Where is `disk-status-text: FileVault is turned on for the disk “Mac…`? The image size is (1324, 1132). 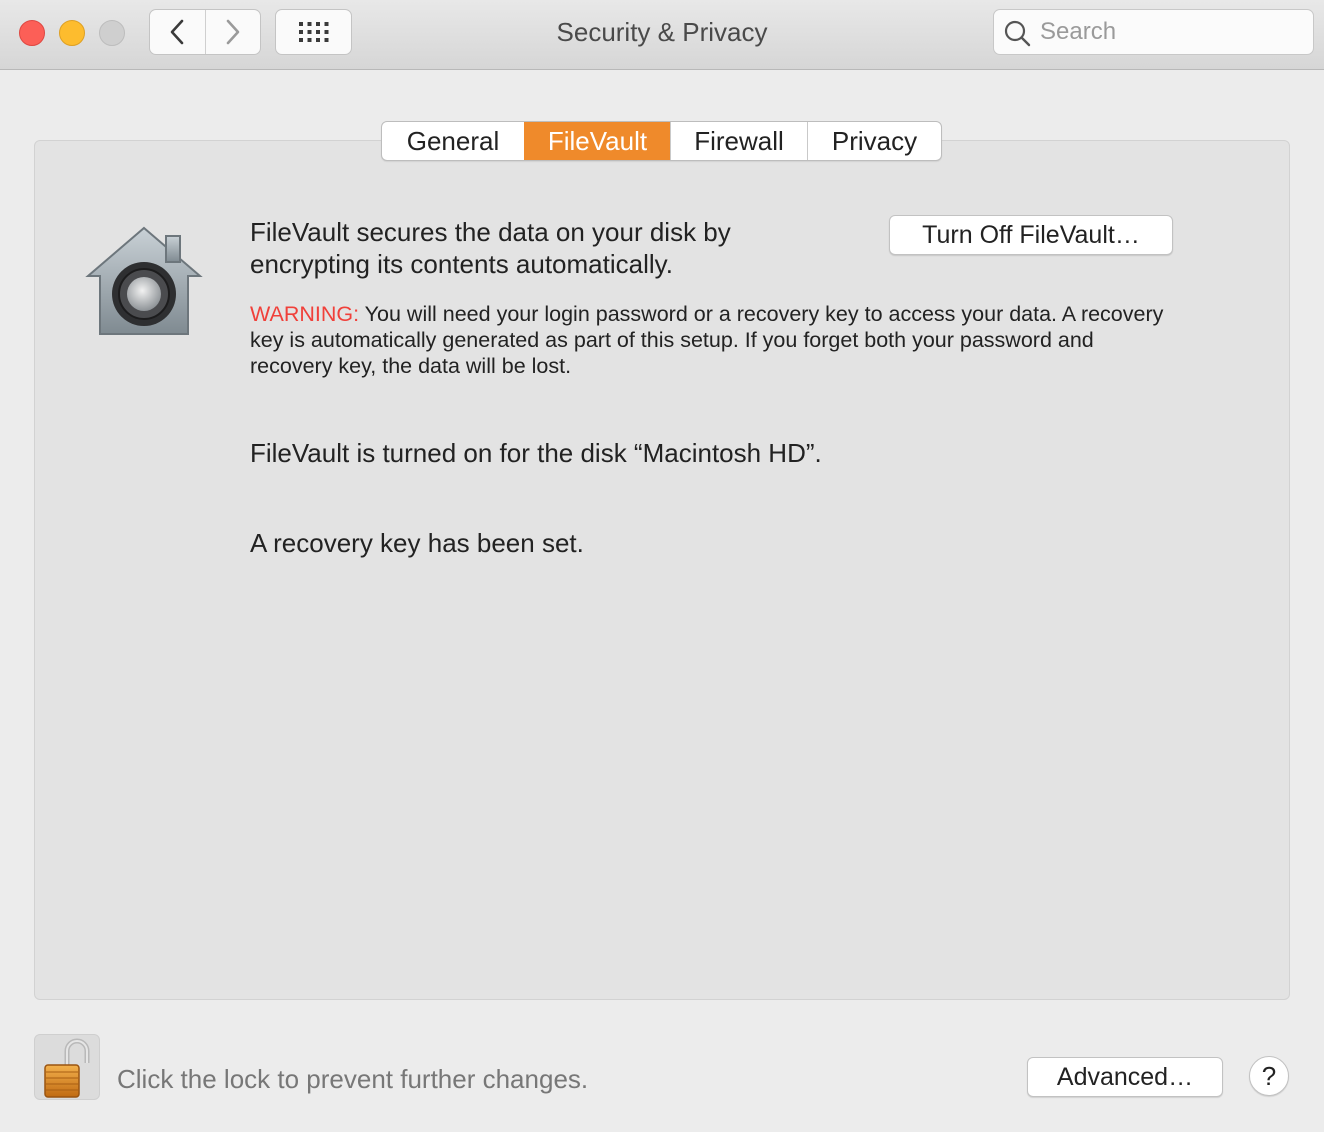 disk-status-text: FileVault is turned on for the disk “Mac… is located at coordinates (536, 453).